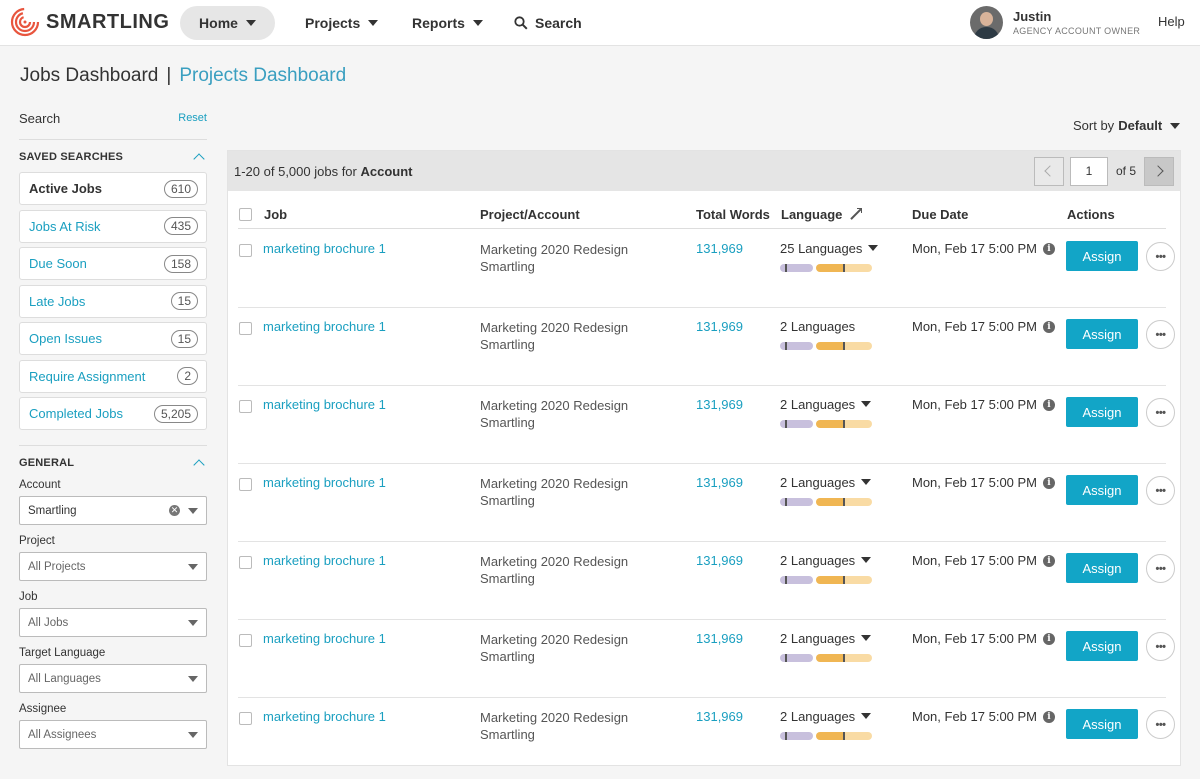 This screenshot has height=779, width=1200. Describe the element at coordinates (65, 226) in the screenshot. I see `saved-search-label: Jobs At Risk` at that location.